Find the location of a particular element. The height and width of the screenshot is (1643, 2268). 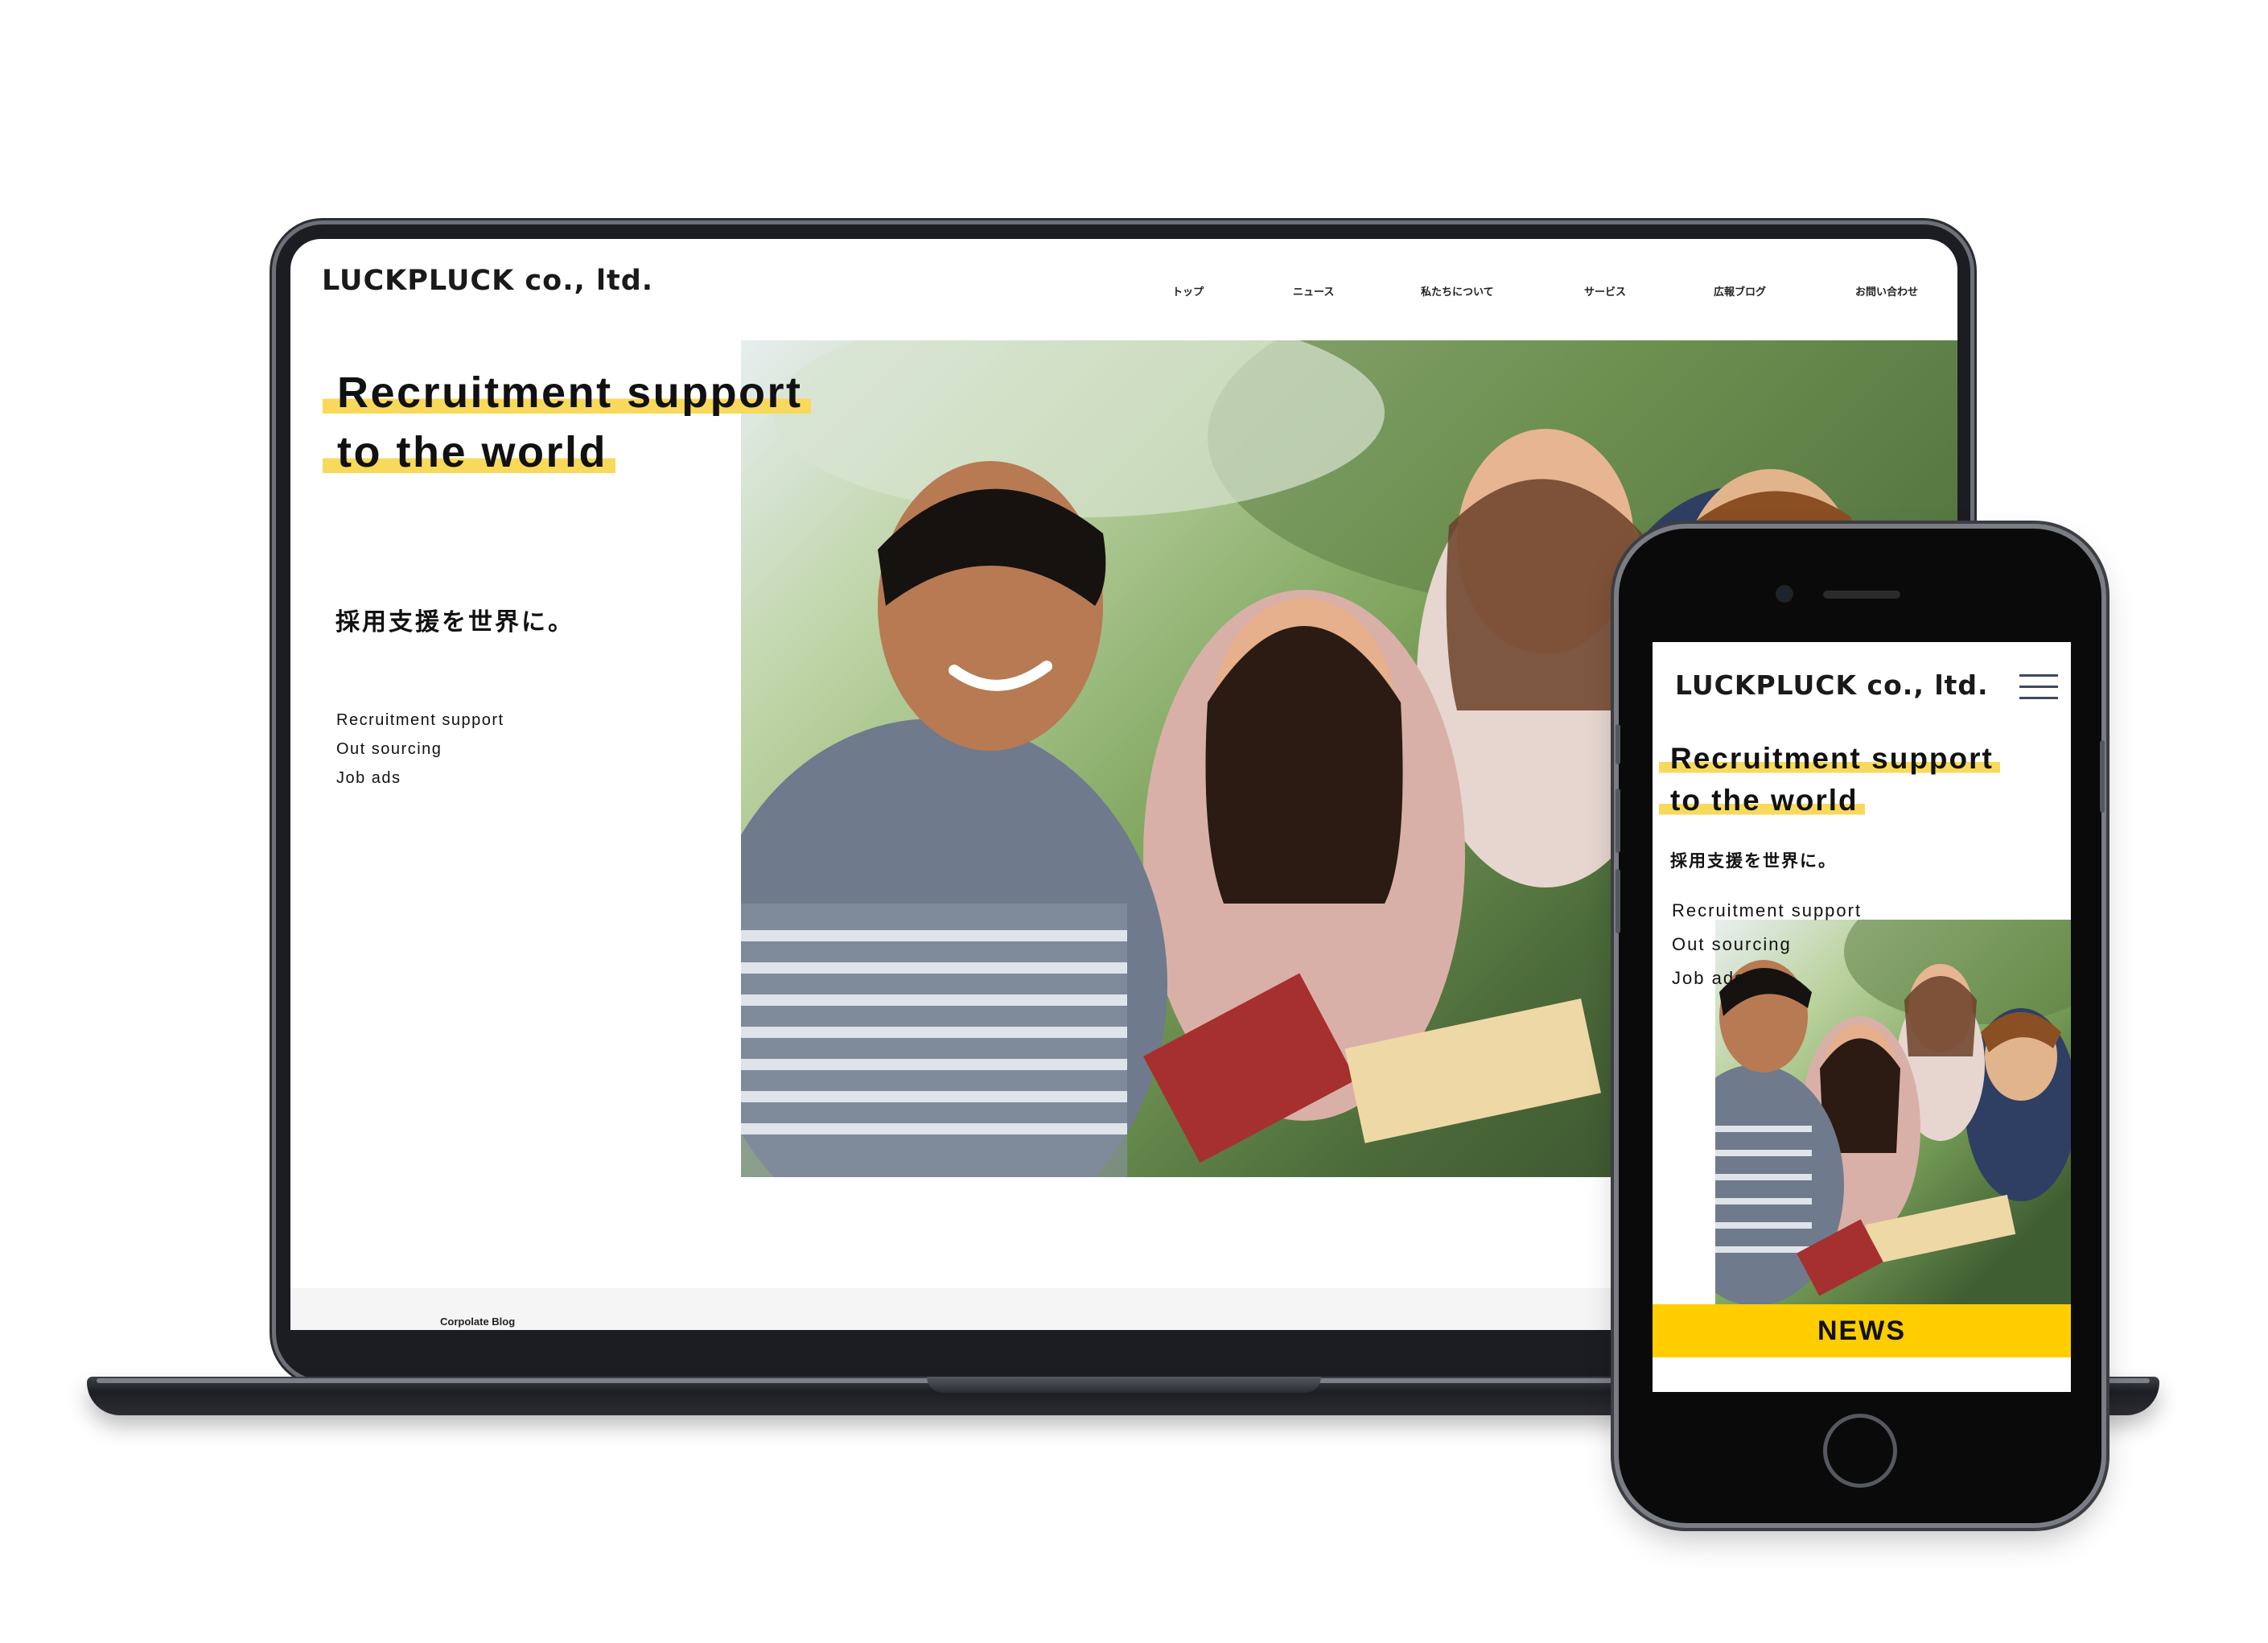

mobile-headline-line-1: Recruitment support is located at coordinates (1830, 759).